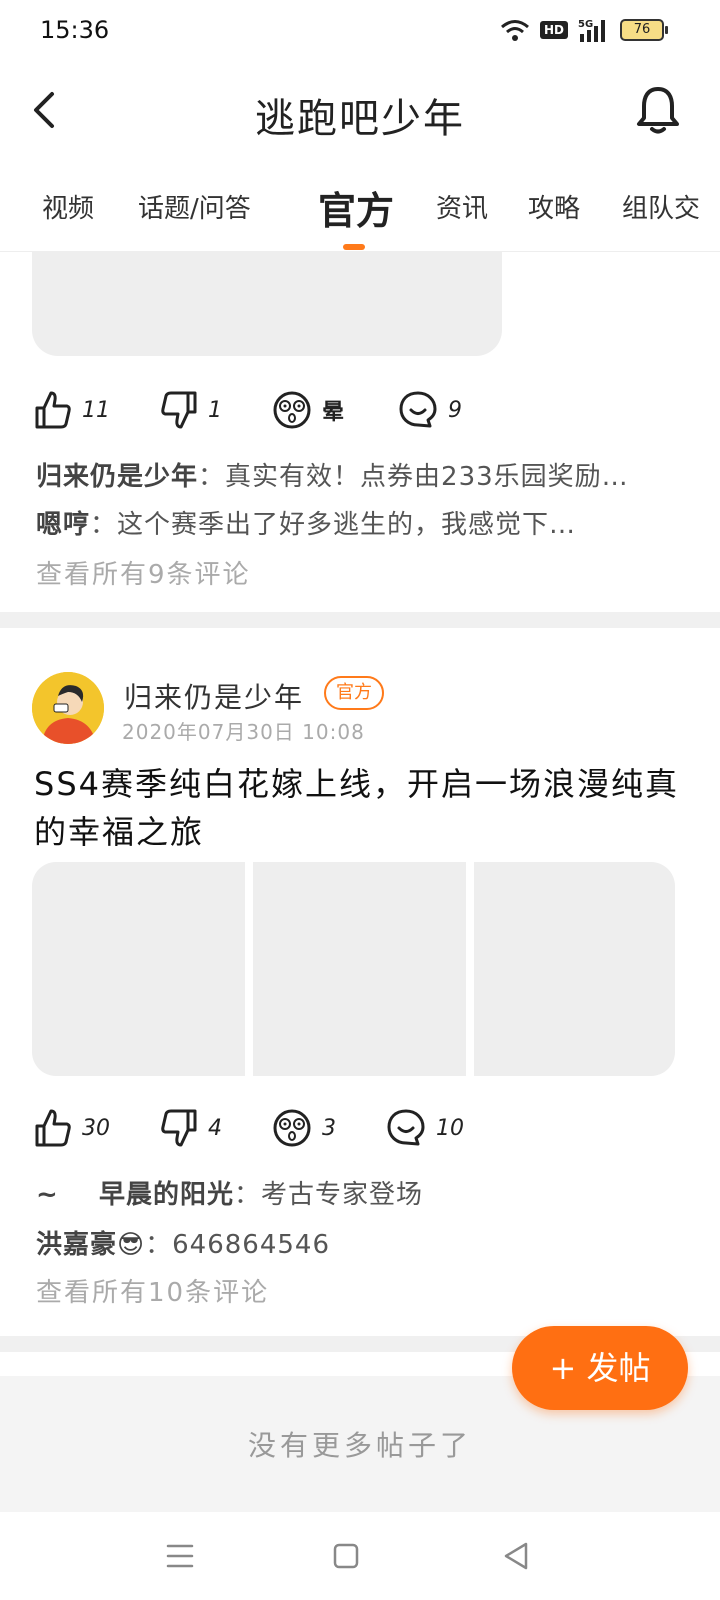  I want to click on page-title: 逃跑吧少年, so click(360, 119).